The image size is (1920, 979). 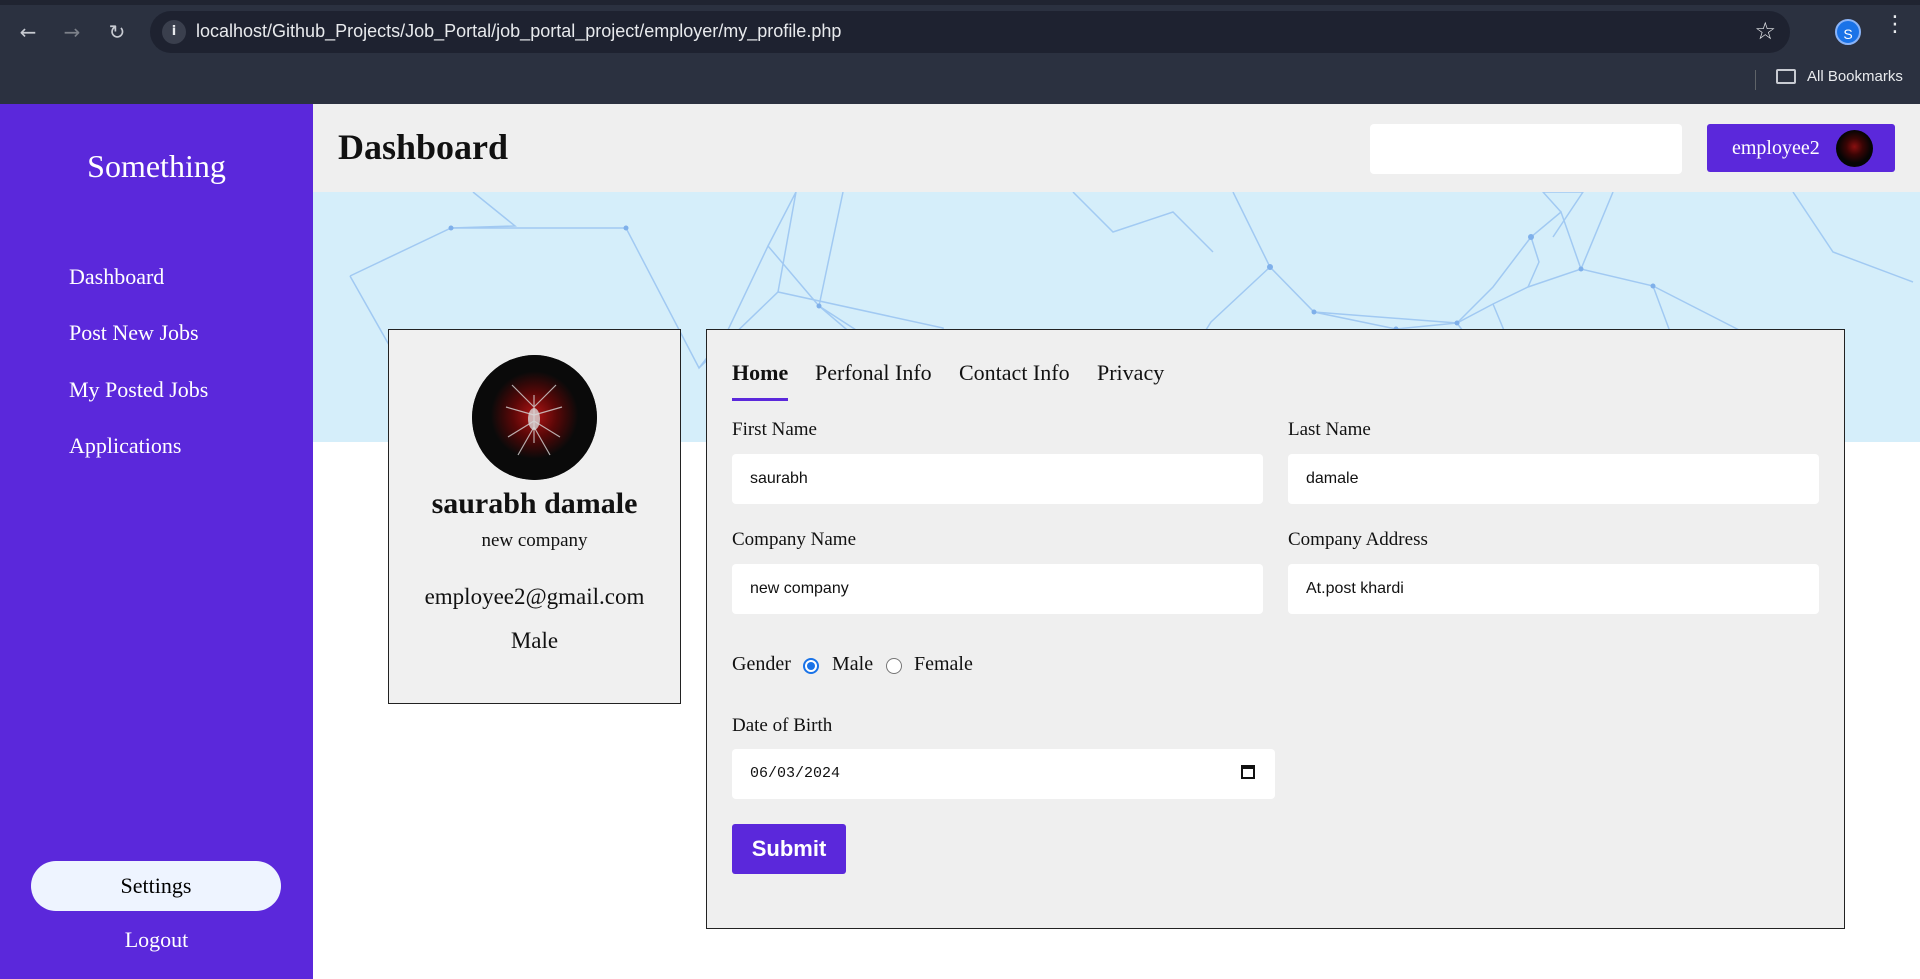 What do you see at coordinates (789, 849) in the screenshot?
I see `submit-button: Submit` at bounding box center [789, 849].